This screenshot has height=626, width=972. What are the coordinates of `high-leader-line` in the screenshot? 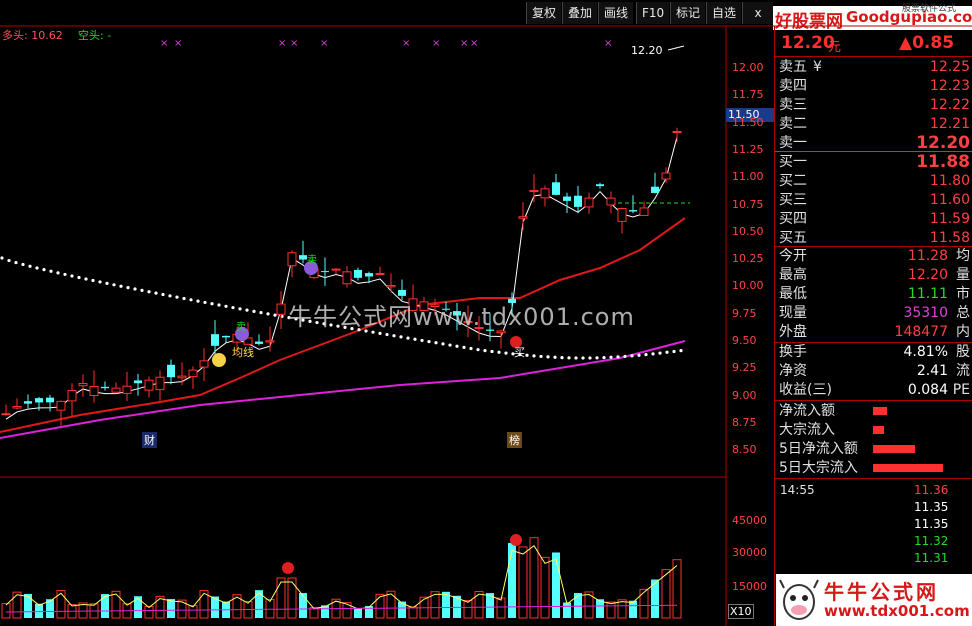 It's located at (676, 48).